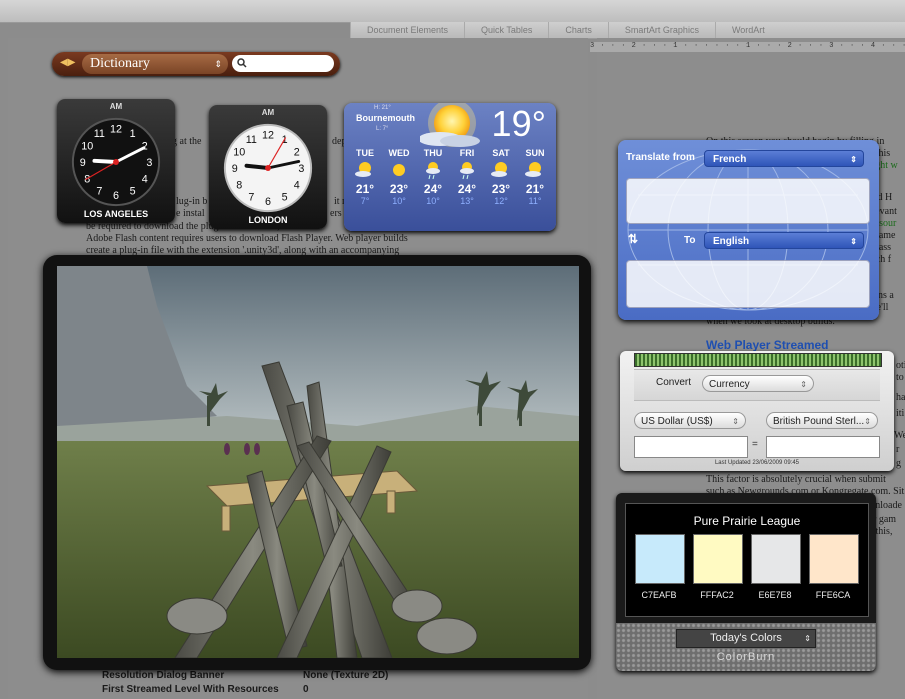 The height and width of the screenshot is (699, 905). What do you see at coordinates (900, 377) in the screenshot?
I see `doc-line: to` at bounding box center [900, 377].